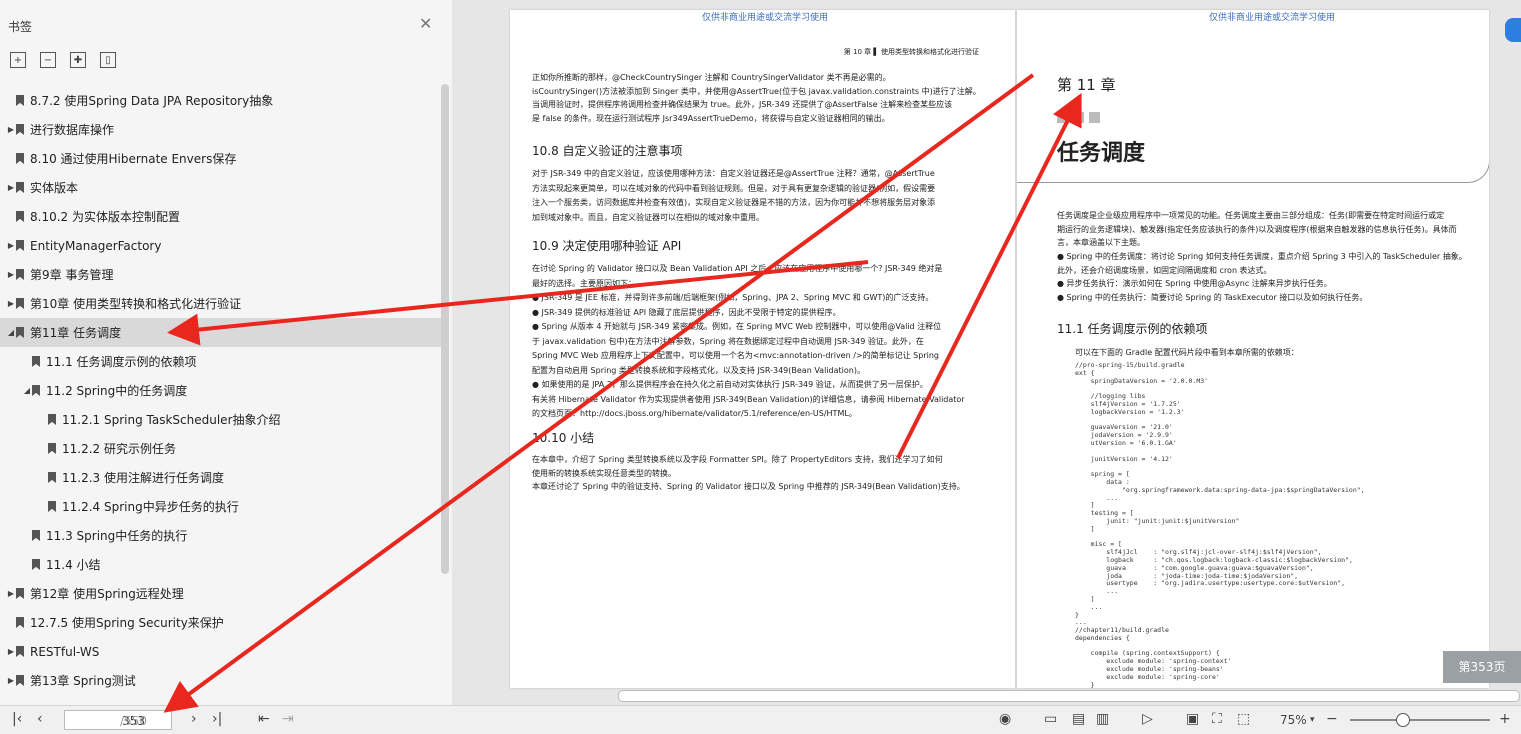 Image resolution: width=1521 pixels, height=734 pixels. I want to click on bookmark-label: 8.10 通过使用Hibernate Envers保存, so click(133, 159).